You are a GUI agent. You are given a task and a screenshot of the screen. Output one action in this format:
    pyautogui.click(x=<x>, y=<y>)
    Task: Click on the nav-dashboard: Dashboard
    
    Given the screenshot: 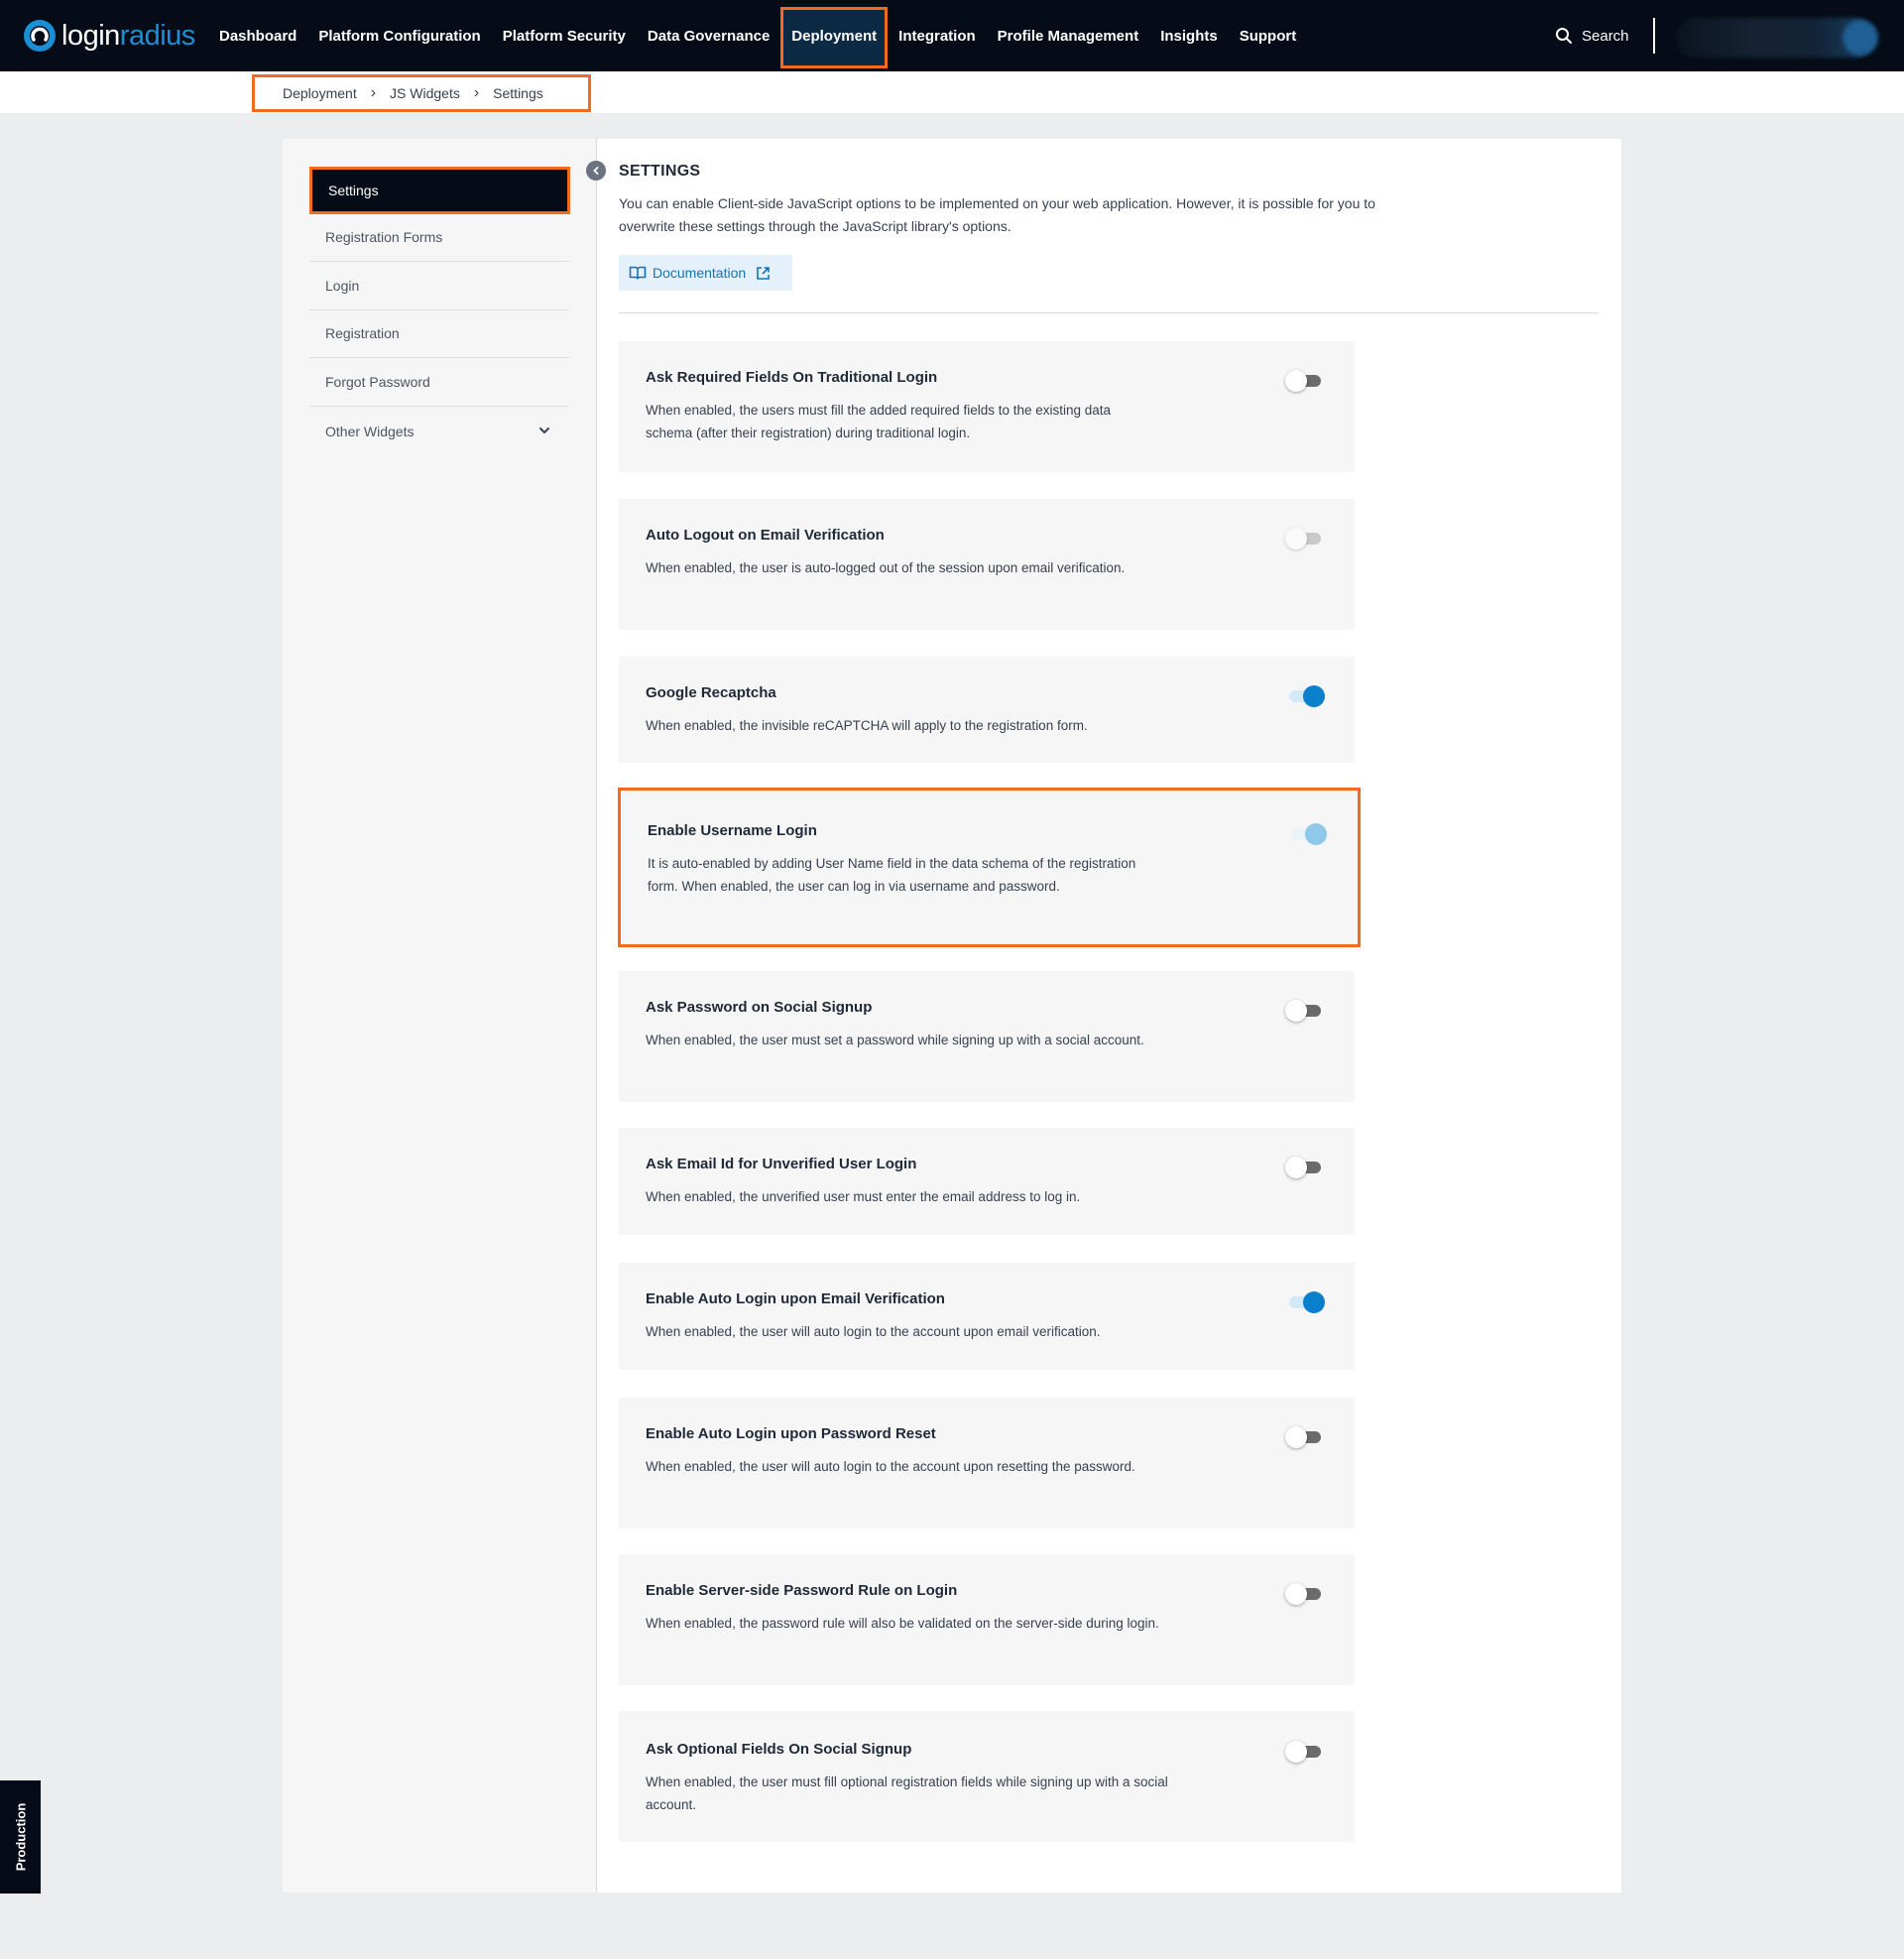 What is the action you would take?
    pyautogui.click(x=257, y=35)
    